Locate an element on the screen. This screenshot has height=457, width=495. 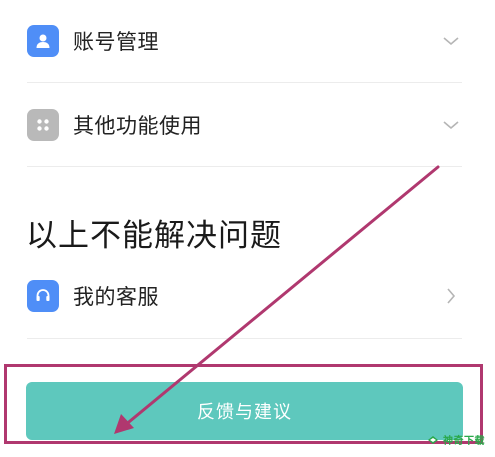
headset-icon is located at coordinates (43, 296).